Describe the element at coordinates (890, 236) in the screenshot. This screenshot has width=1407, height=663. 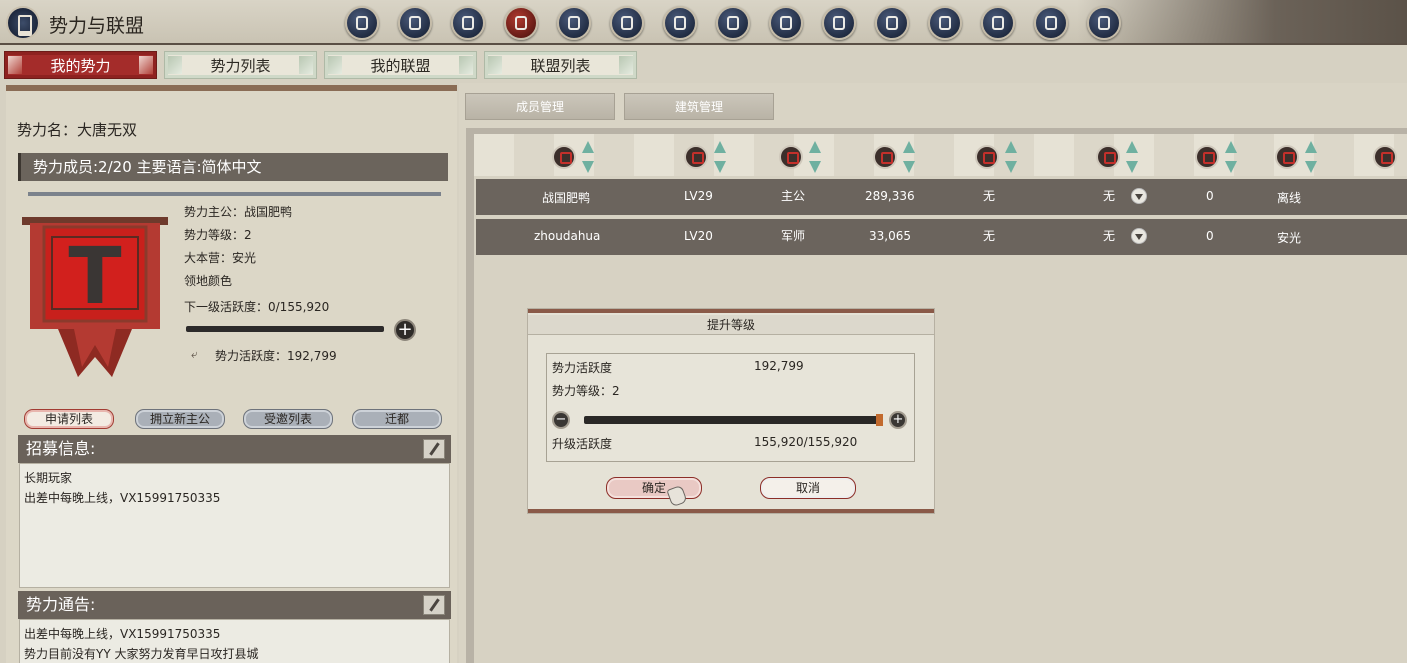
I see `member-power: 33,065` at that location.